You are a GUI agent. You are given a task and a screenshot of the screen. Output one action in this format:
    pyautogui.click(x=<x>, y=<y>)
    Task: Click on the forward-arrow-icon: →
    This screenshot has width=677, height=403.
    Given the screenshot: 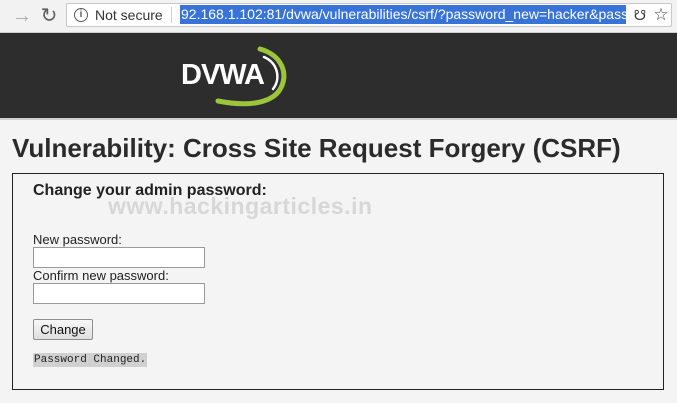 What is the action you would take?
    pyautogui.click(x=22, y=16)
    